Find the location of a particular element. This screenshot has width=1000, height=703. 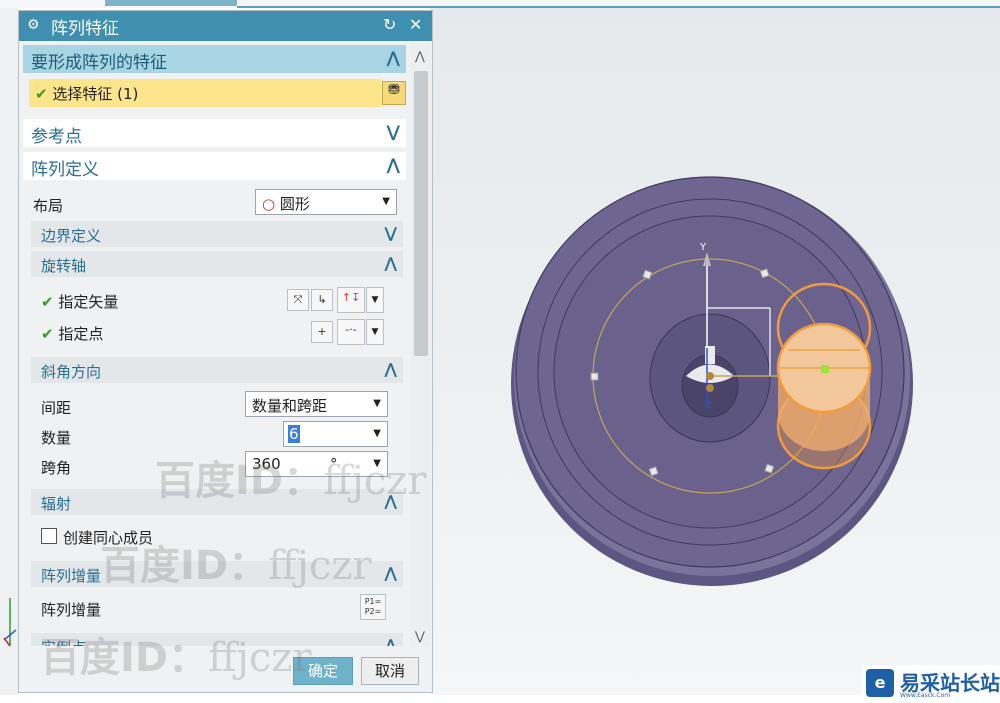

vector-flip-icon: ⤧ is located at coordinates (298, 300).